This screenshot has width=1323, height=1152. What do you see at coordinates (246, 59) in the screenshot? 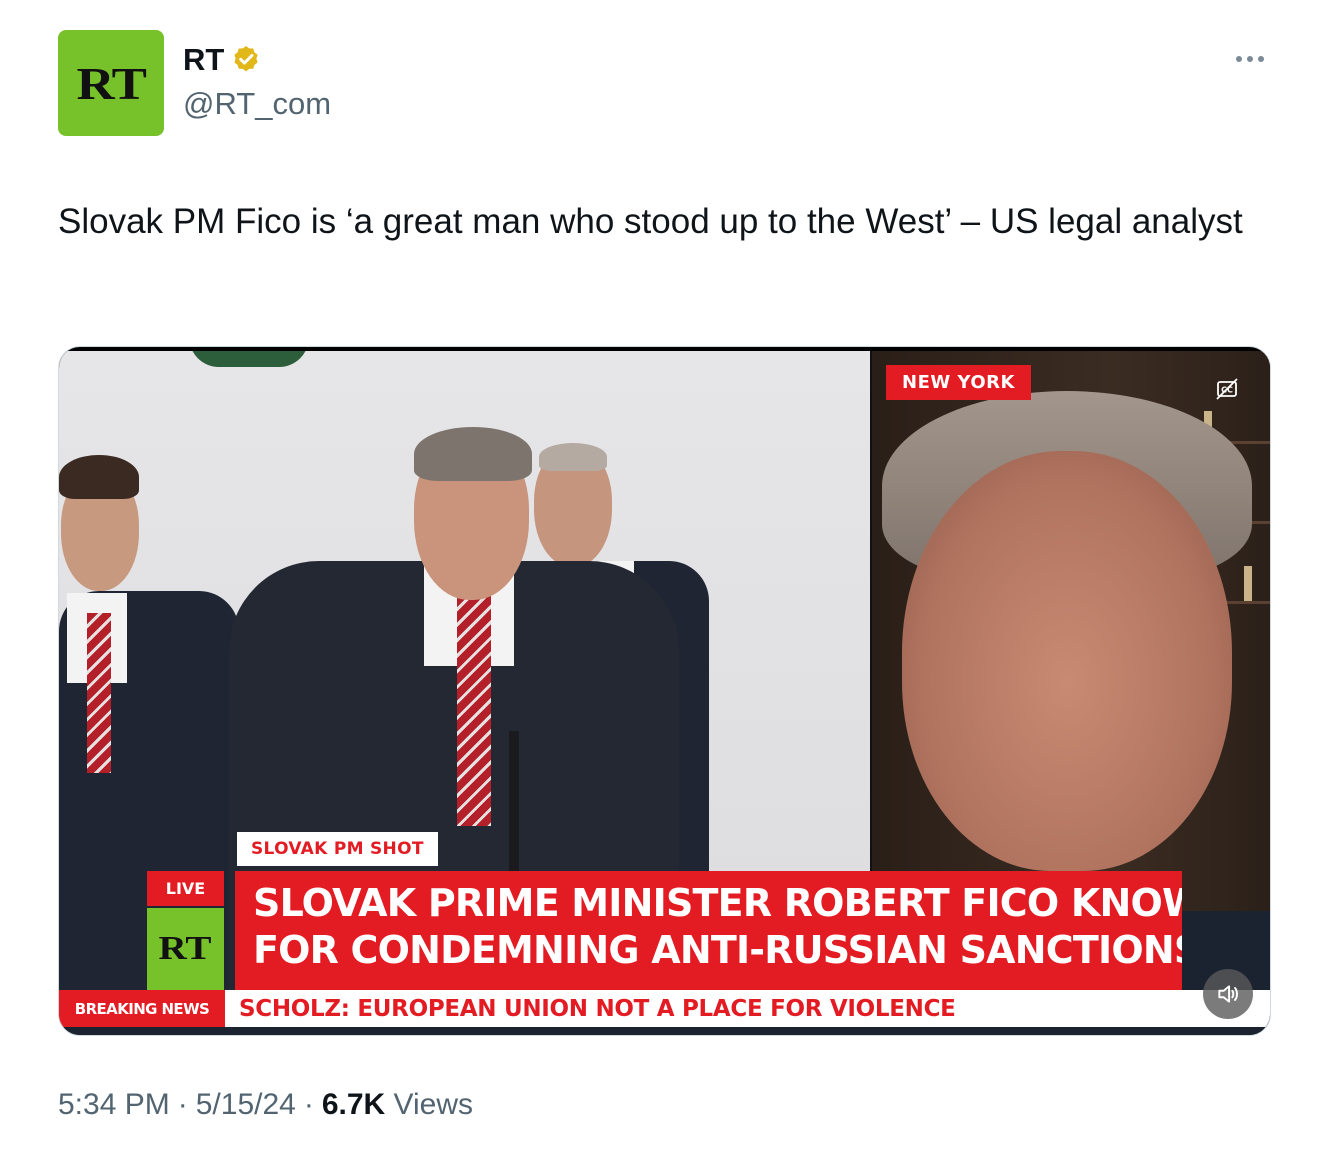
I see `verified-badge-icon` at bounding box center [246, 59].